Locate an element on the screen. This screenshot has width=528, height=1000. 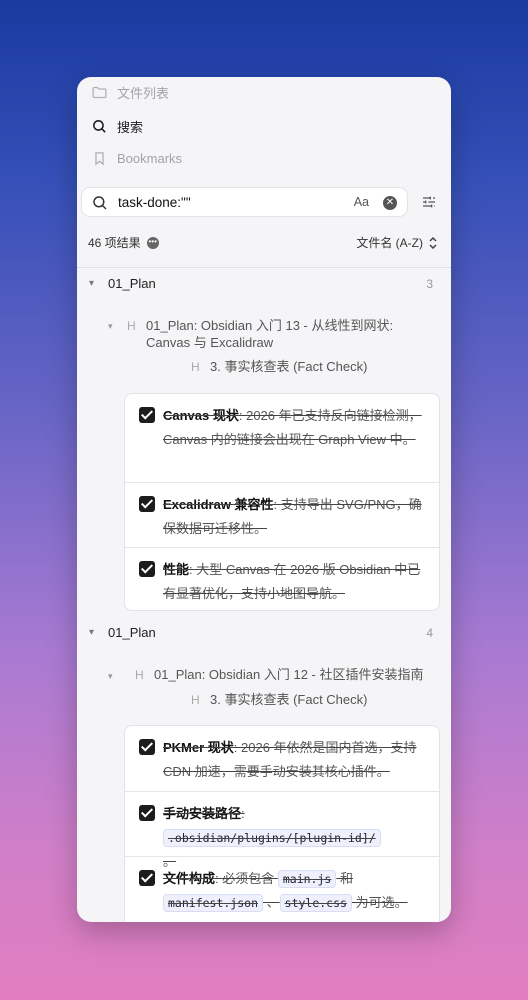
match-case-button: Aa is located at coordinates (361, 202).